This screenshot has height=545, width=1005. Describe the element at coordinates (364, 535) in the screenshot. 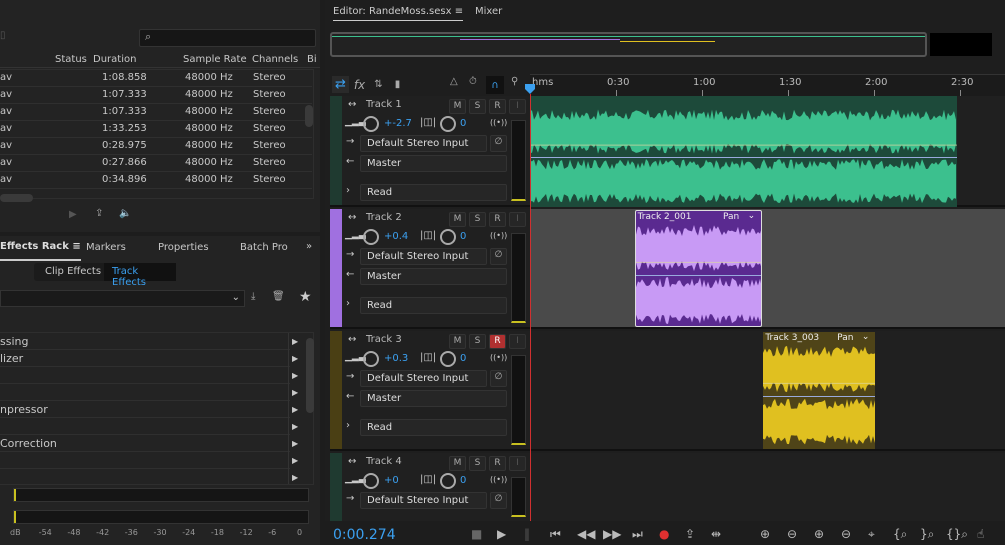

I see `time-display: 0:00.274` at that location.